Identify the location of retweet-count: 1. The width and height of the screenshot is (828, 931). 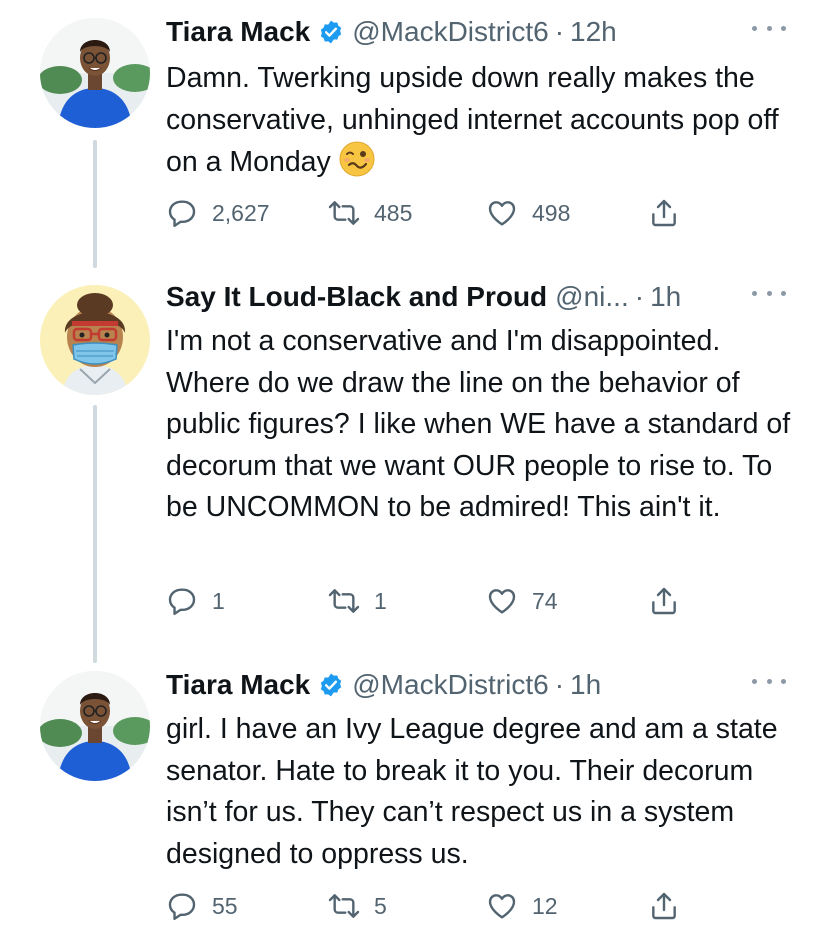
(380, 600).